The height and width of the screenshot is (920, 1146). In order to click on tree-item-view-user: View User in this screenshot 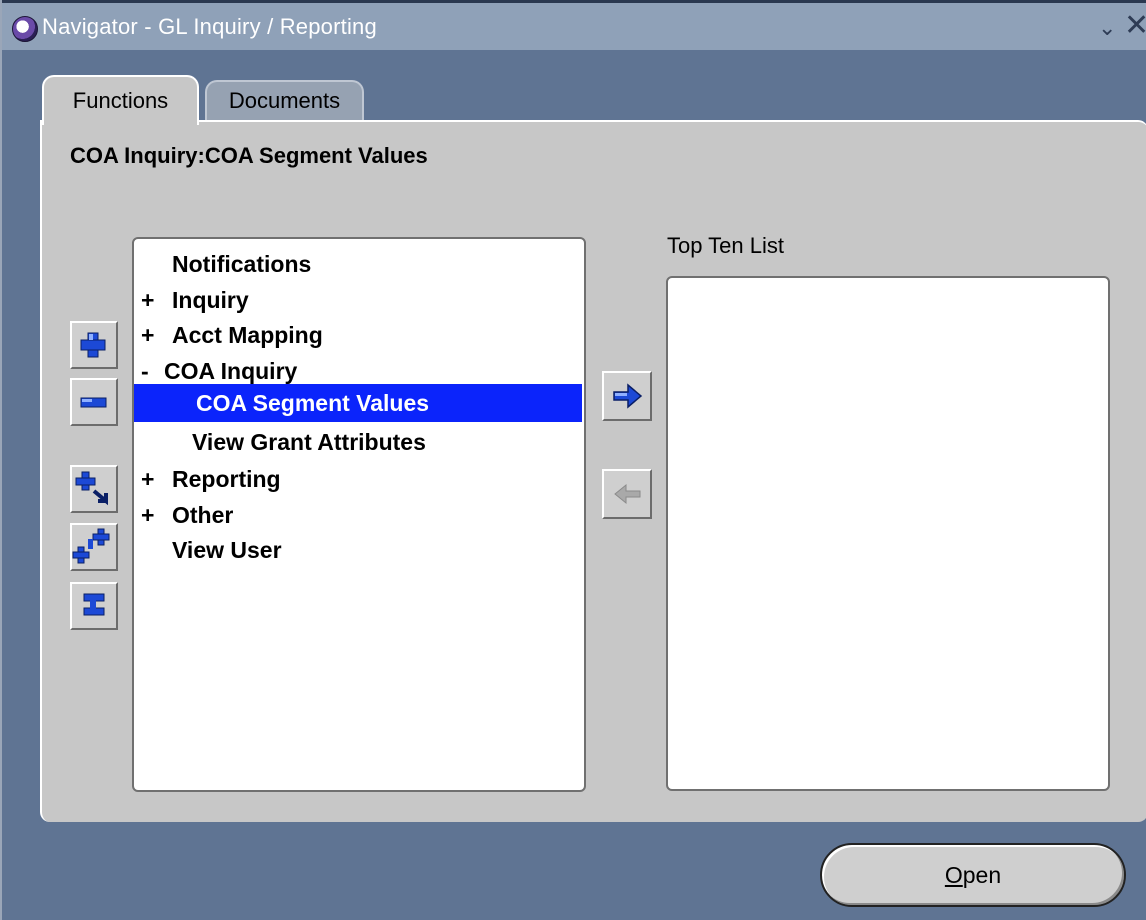, I will do `click(358, 550)`.